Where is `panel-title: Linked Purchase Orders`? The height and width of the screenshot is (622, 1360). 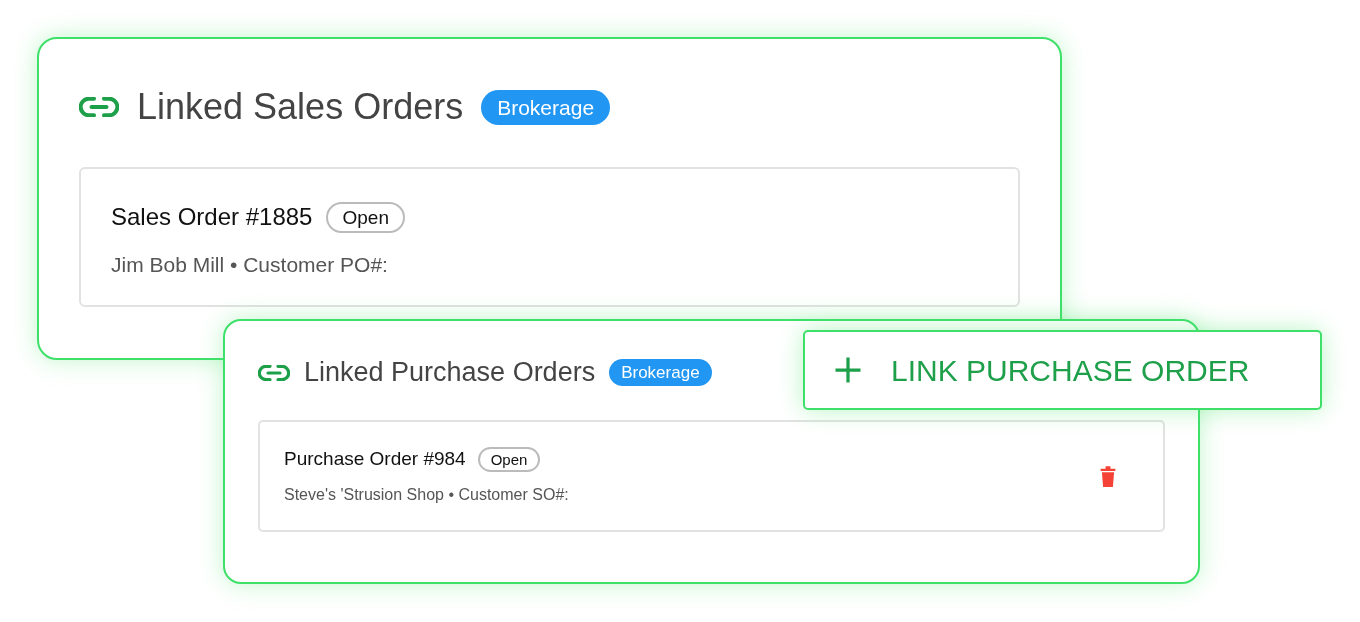
panel-title: Linked Purchase Orders is located at coordinates (450, 372).